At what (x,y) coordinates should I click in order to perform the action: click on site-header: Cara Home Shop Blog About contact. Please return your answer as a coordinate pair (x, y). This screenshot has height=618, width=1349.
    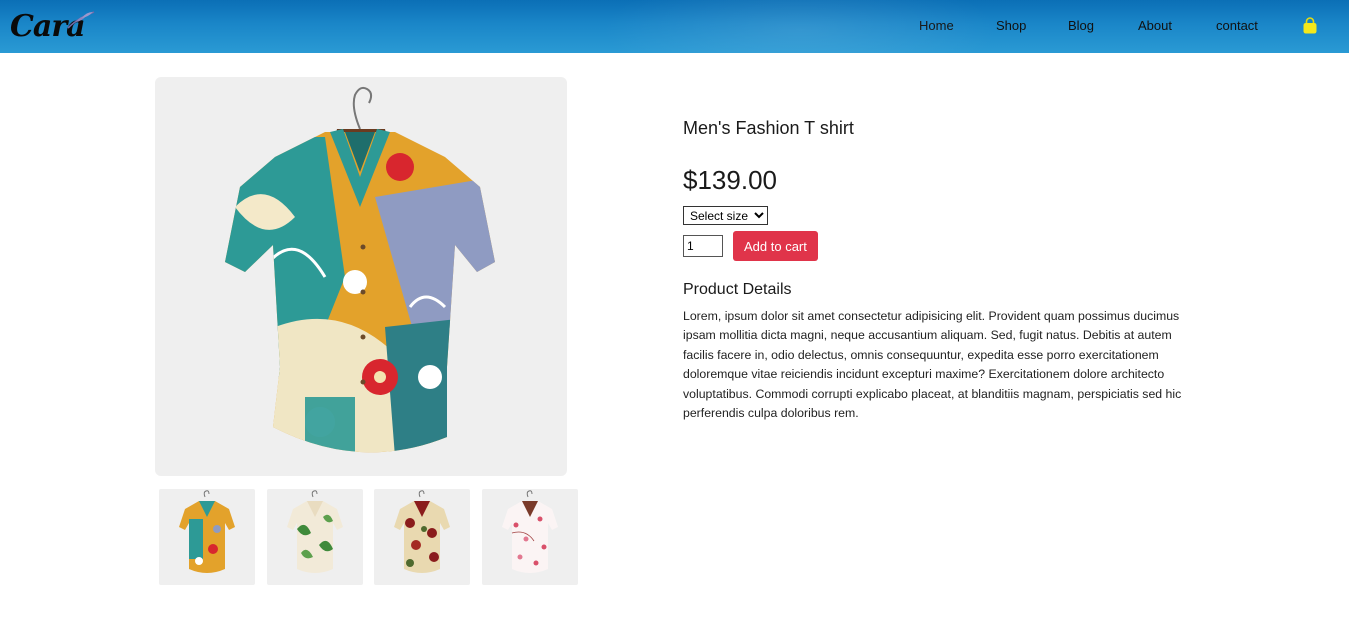
    Looking at the image, I should click on (674, 26).